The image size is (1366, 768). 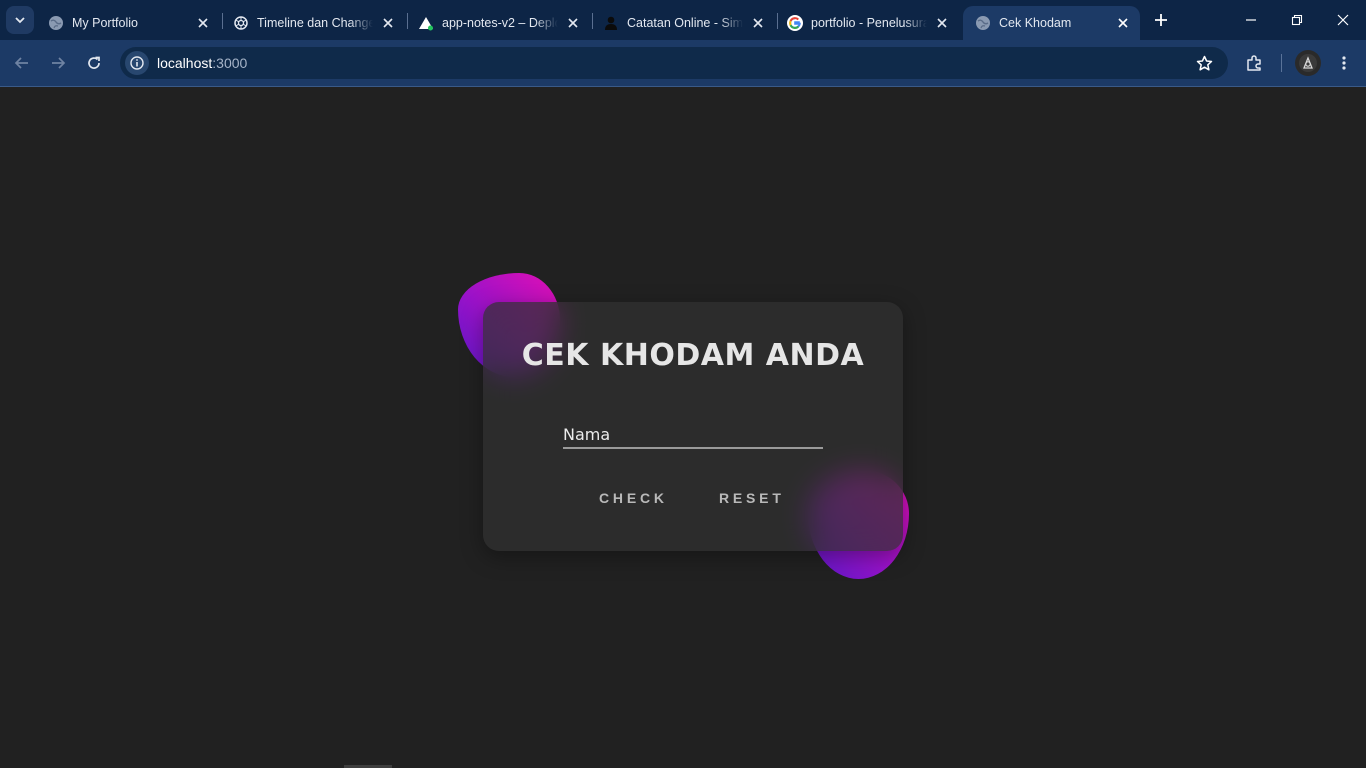 I want to click on tab-title: Cek Khodam, so click(x=1035, y=23).